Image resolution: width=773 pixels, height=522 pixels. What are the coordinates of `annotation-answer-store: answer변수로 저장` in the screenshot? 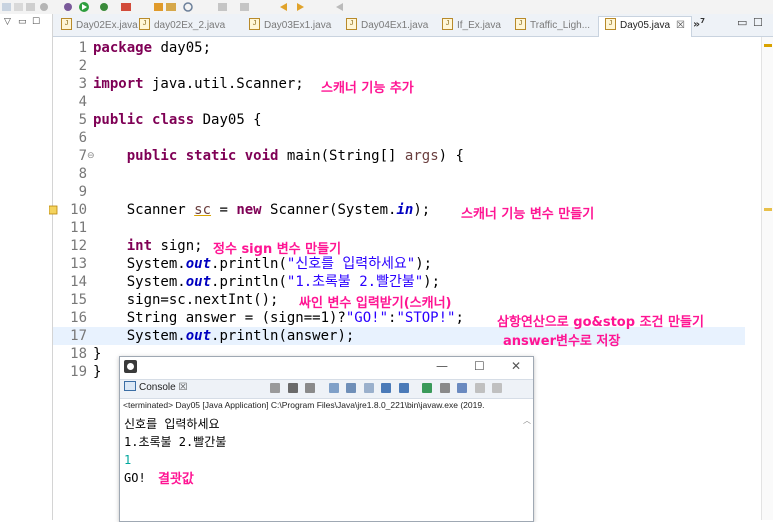 It's located at (562, 341).